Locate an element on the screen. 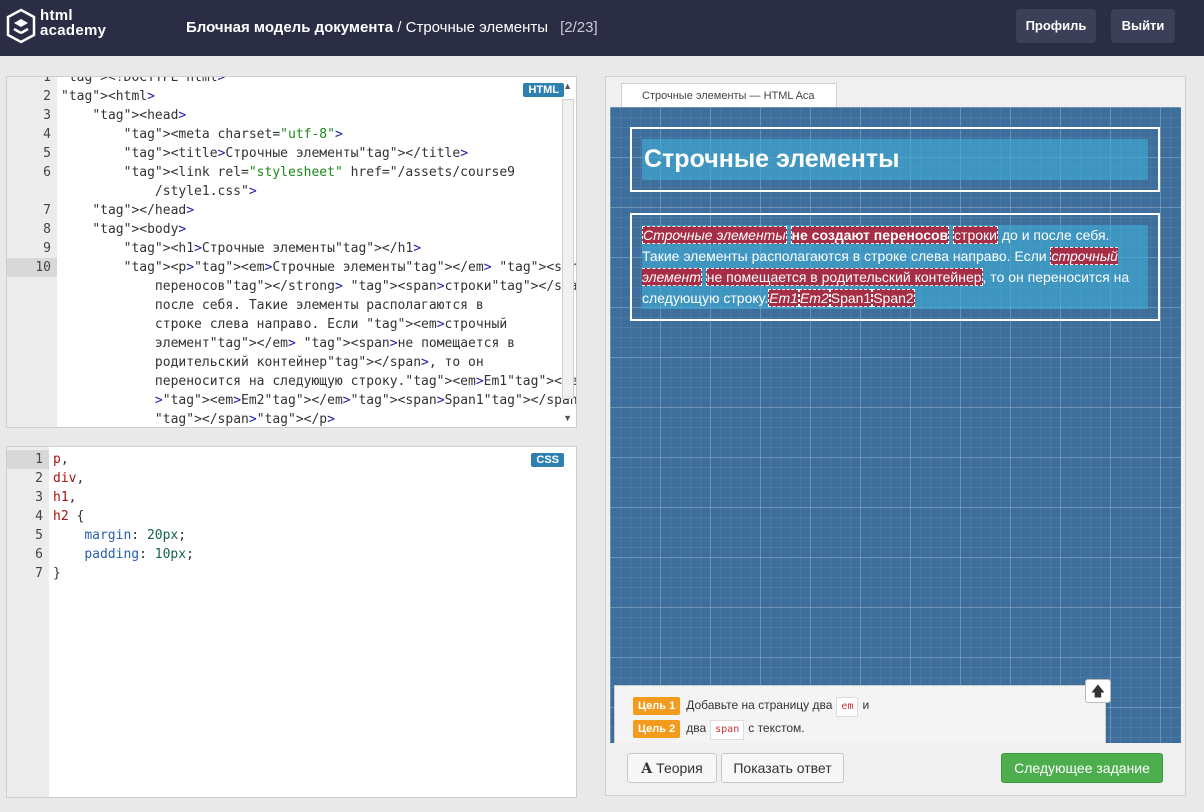  logo-line-1: html is located at coordinates (56, 15).